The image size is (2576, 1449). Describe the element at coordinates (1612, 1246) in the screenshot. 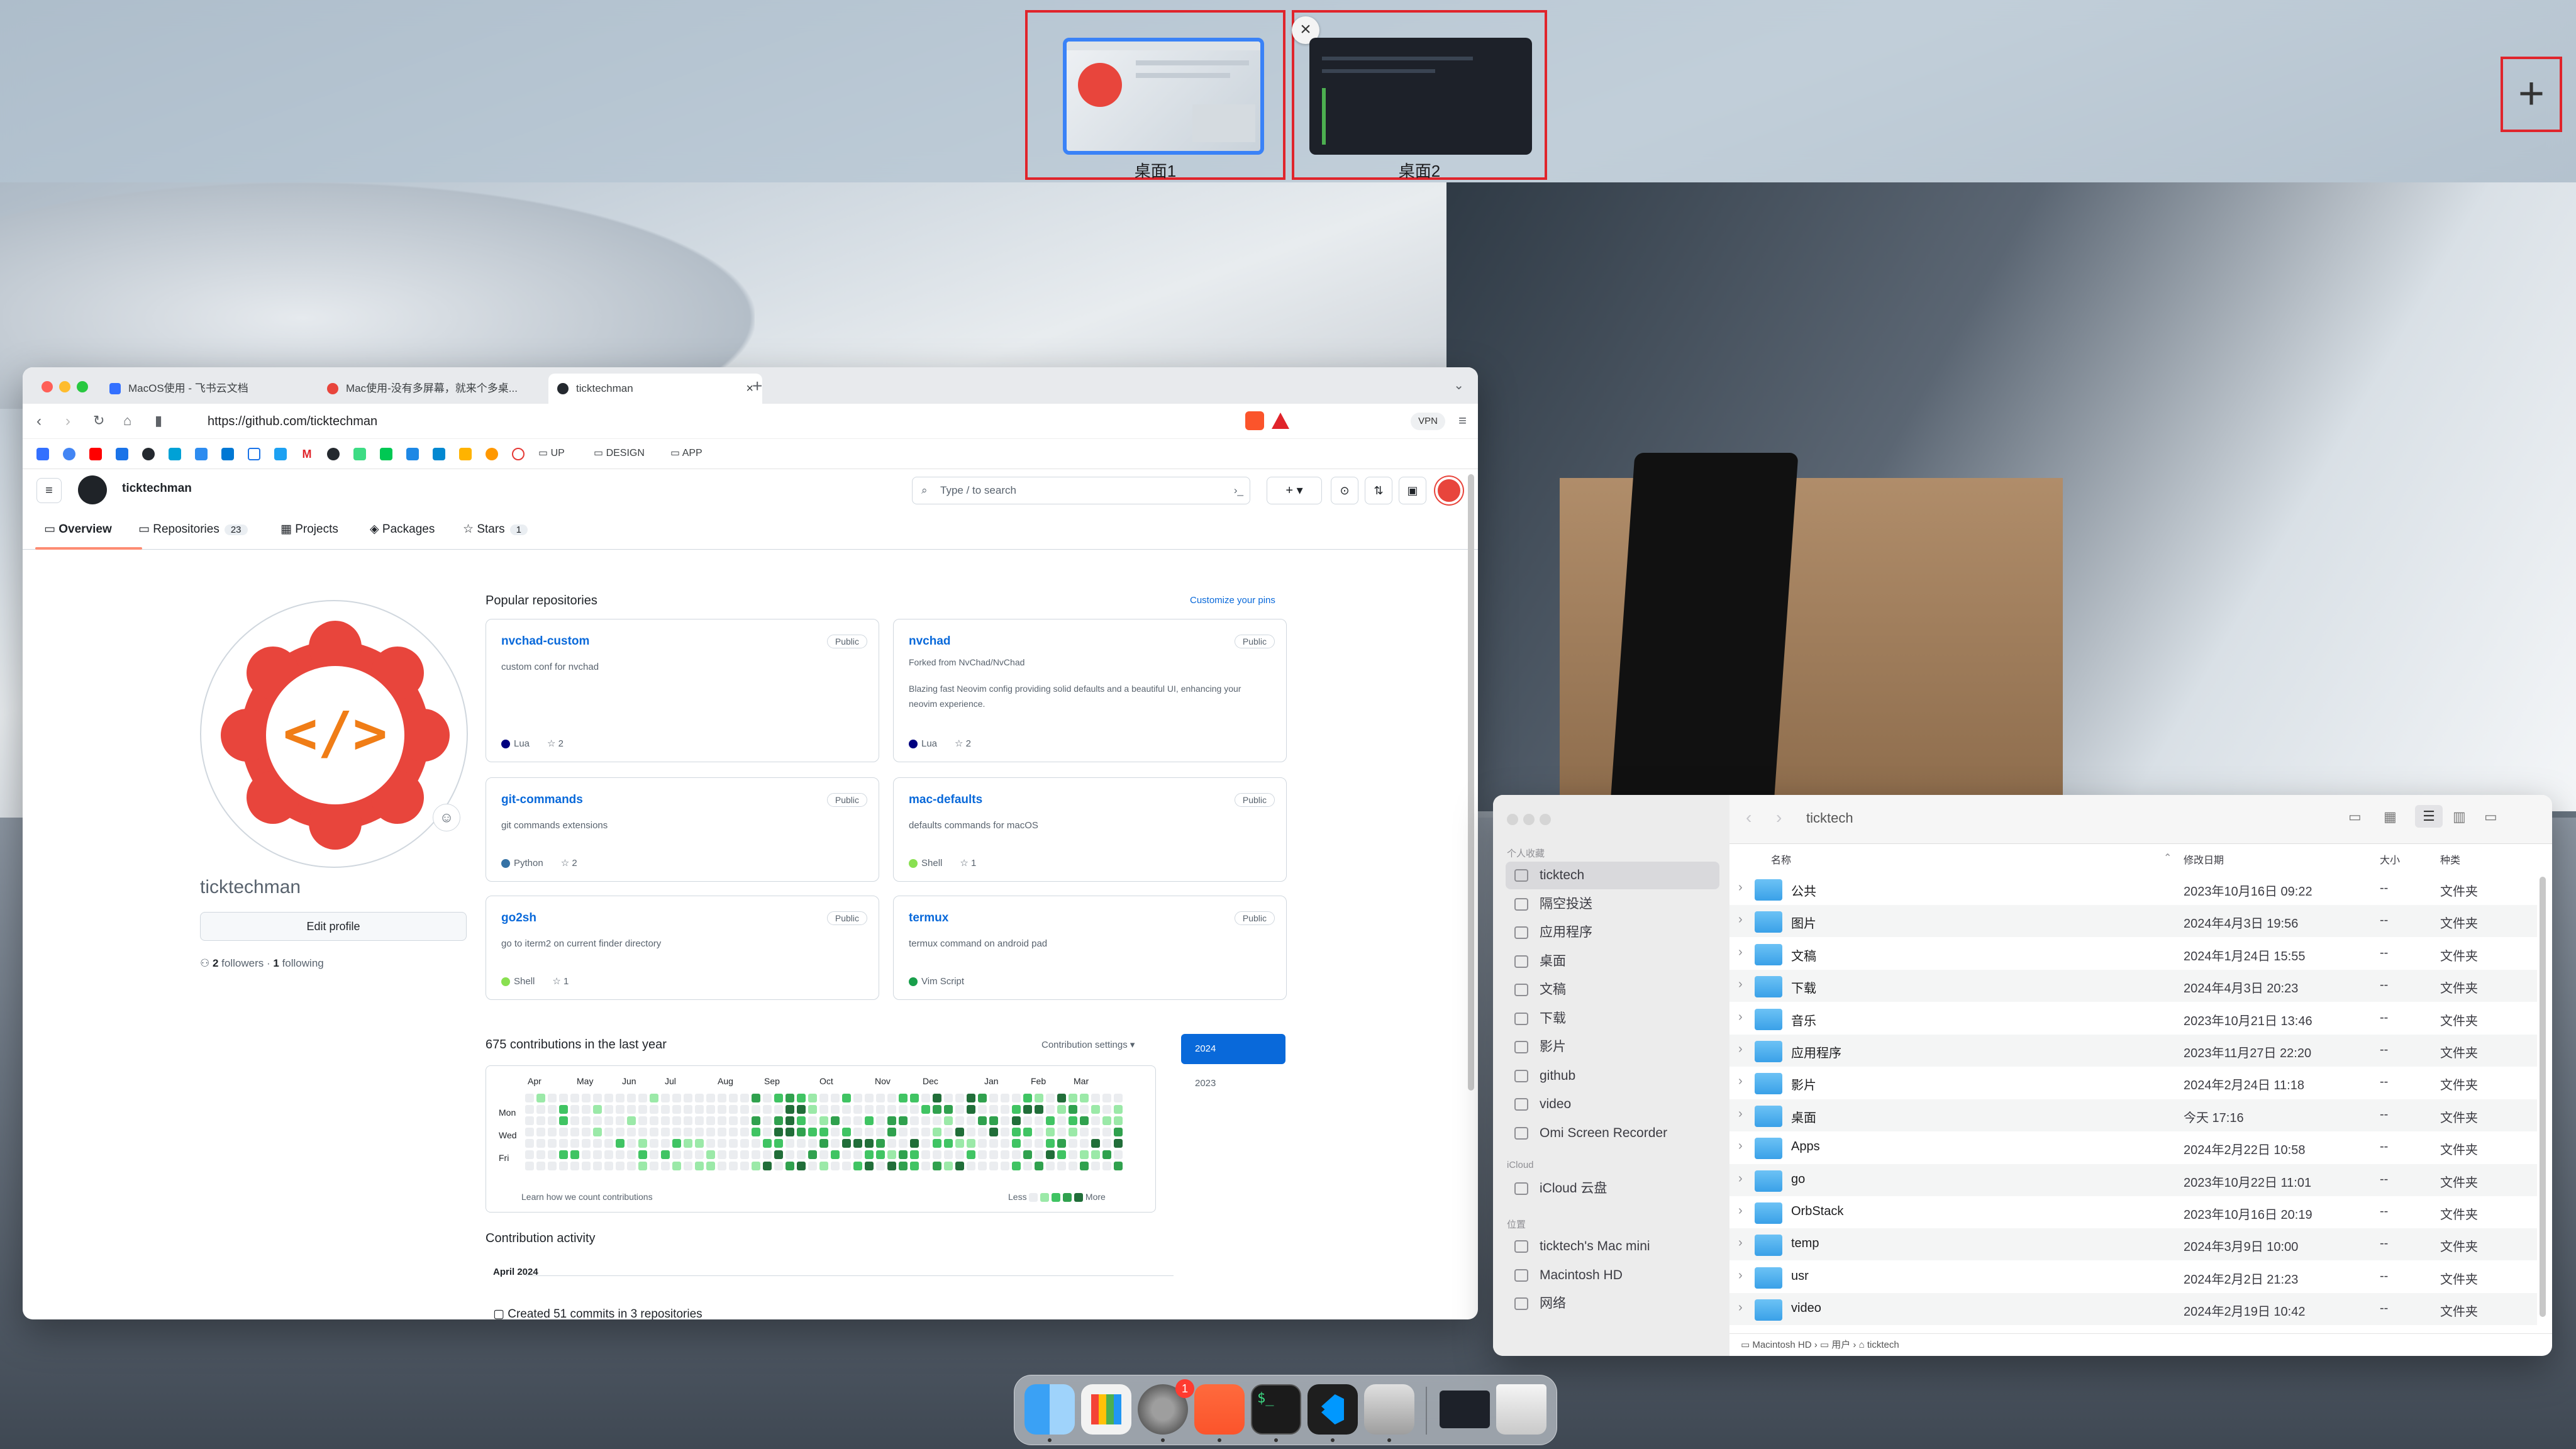

I see `sidebar-item: ticktech's Mac mini` at that location.